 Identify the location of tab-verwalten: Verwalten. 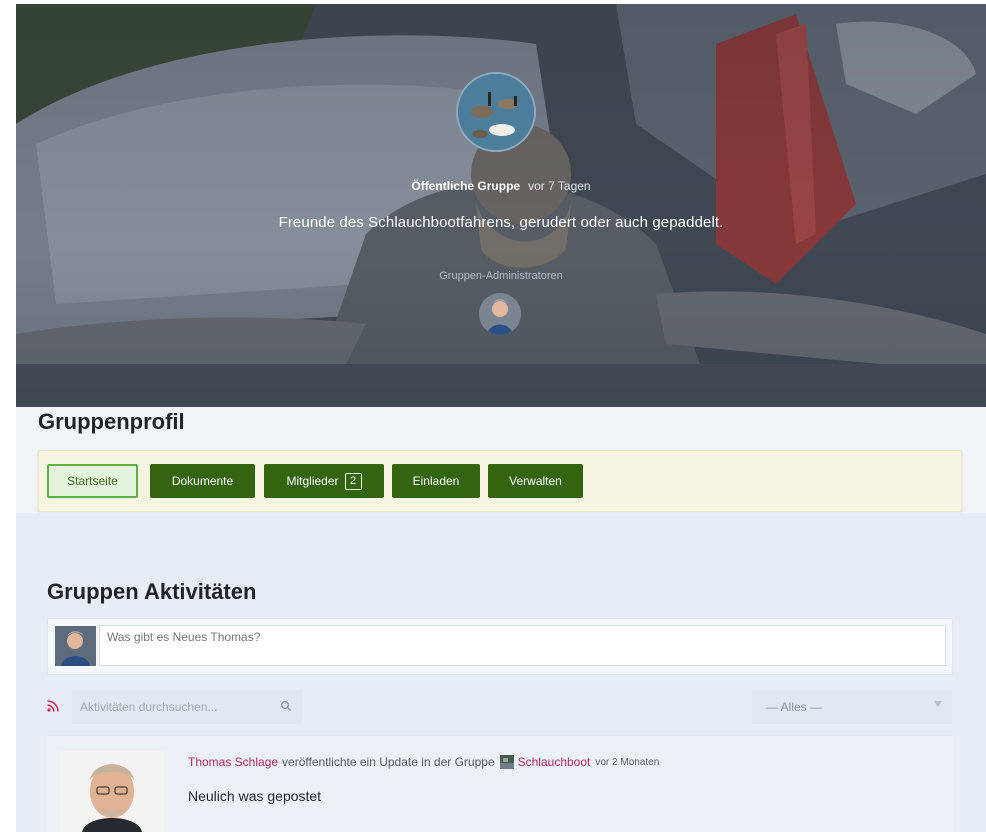
(535, 481).